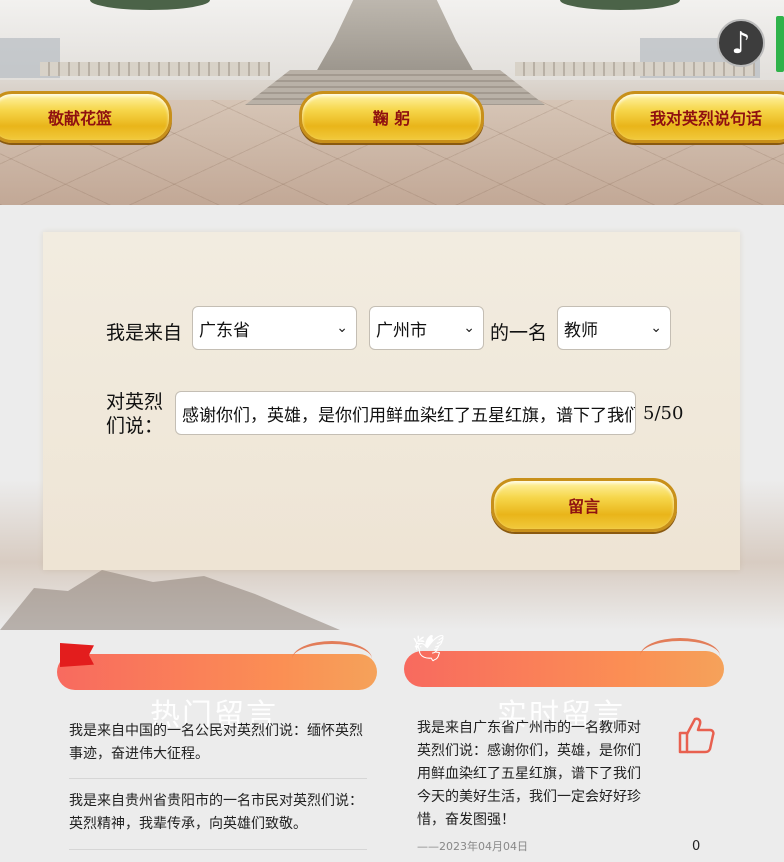 The image size is (784, 862). I want to click on scrollbar-thumb, so click(780, 44).